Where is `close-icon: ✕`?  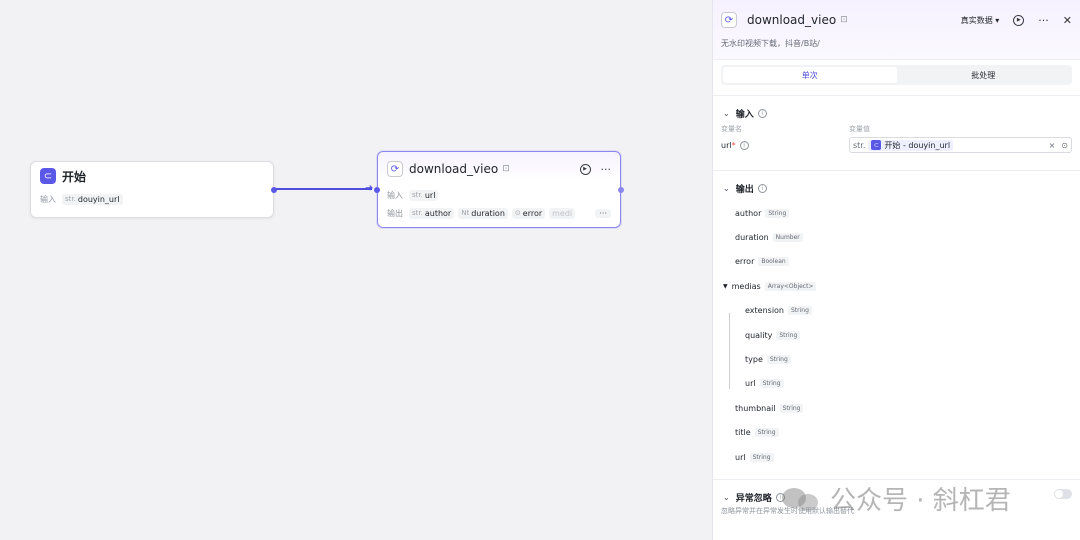 close-icon: ✕ is located at coordinates (1067, 20).